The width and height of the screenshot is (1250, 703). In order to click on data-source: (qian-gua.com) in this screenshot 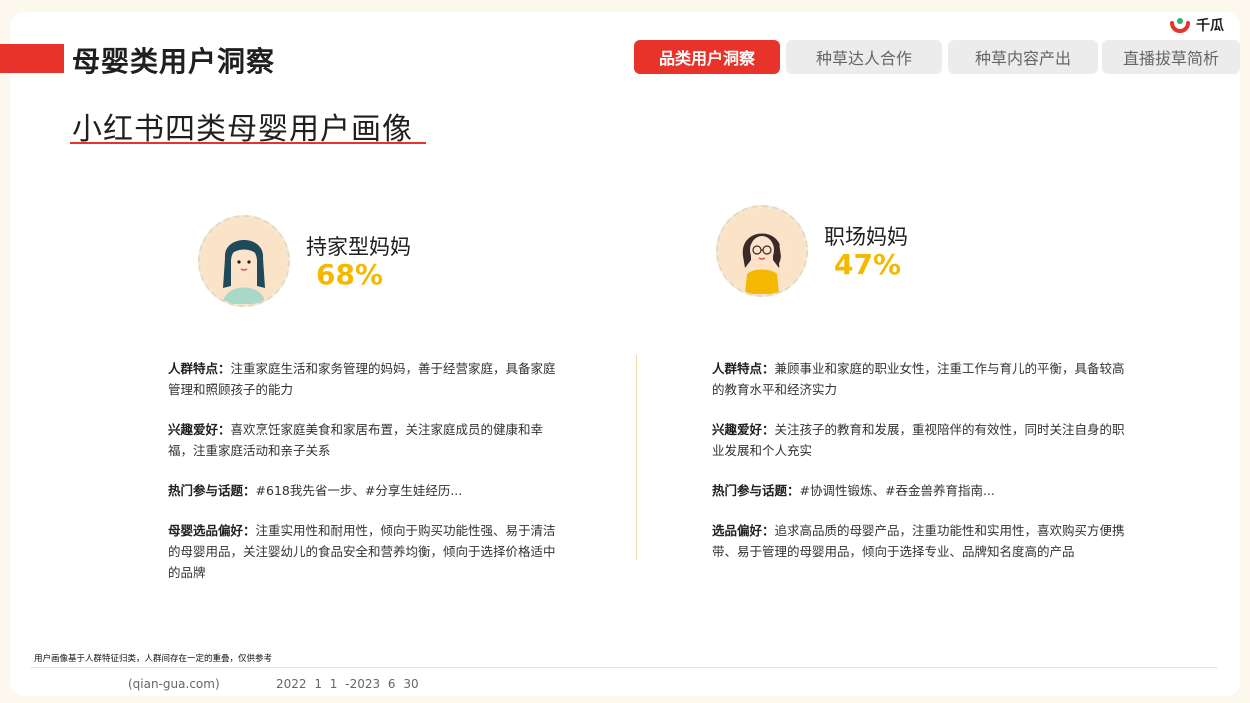, I will do `click(174, 684)`.